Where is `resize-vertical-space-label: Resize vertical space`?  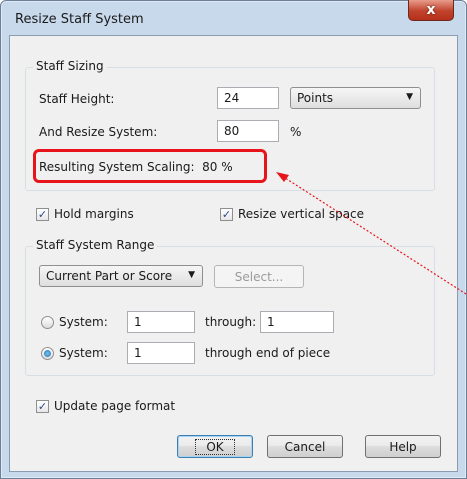
resize-vertical-space-label: Resize vertical space is located at coordinates (301, 214).